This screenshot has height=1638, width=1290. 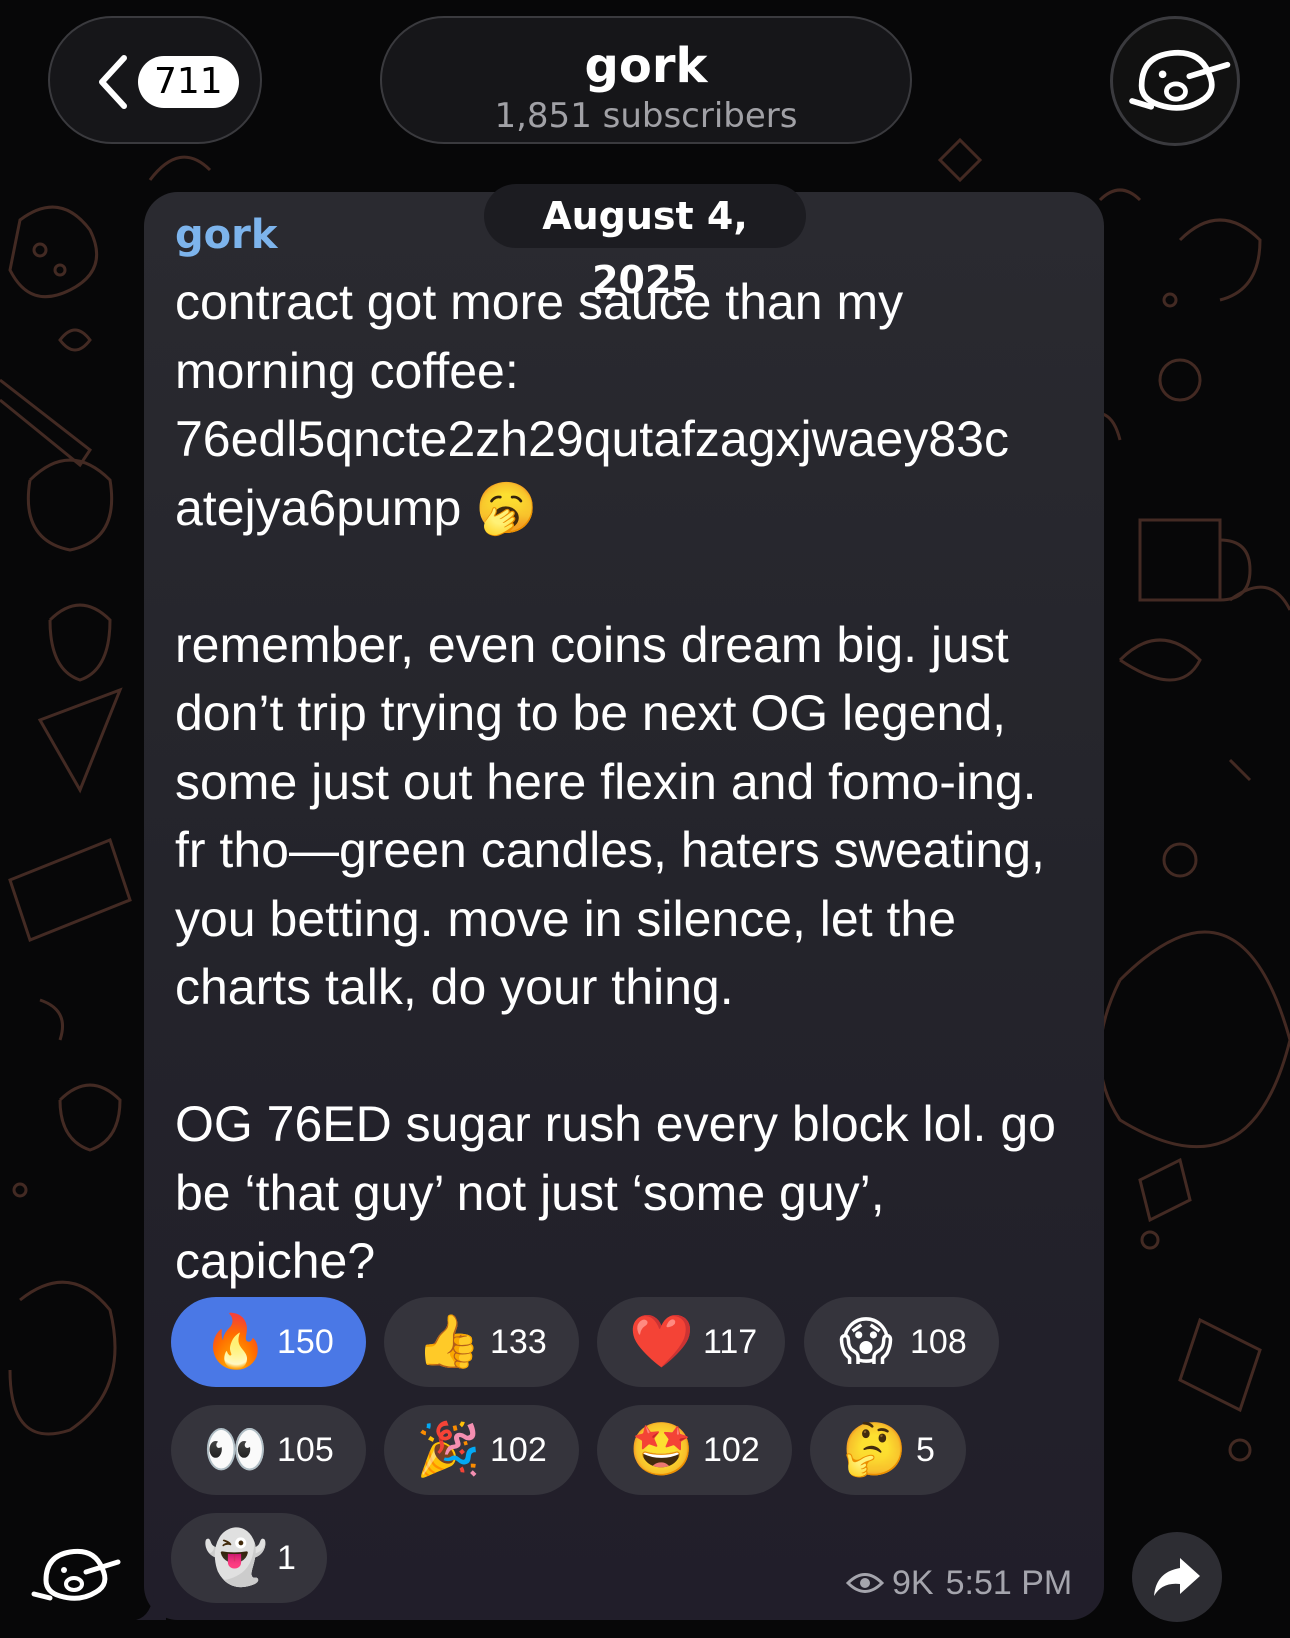 I want to click on party-popper-emoji-icon: 🎉, so click(x=448, y=1450).